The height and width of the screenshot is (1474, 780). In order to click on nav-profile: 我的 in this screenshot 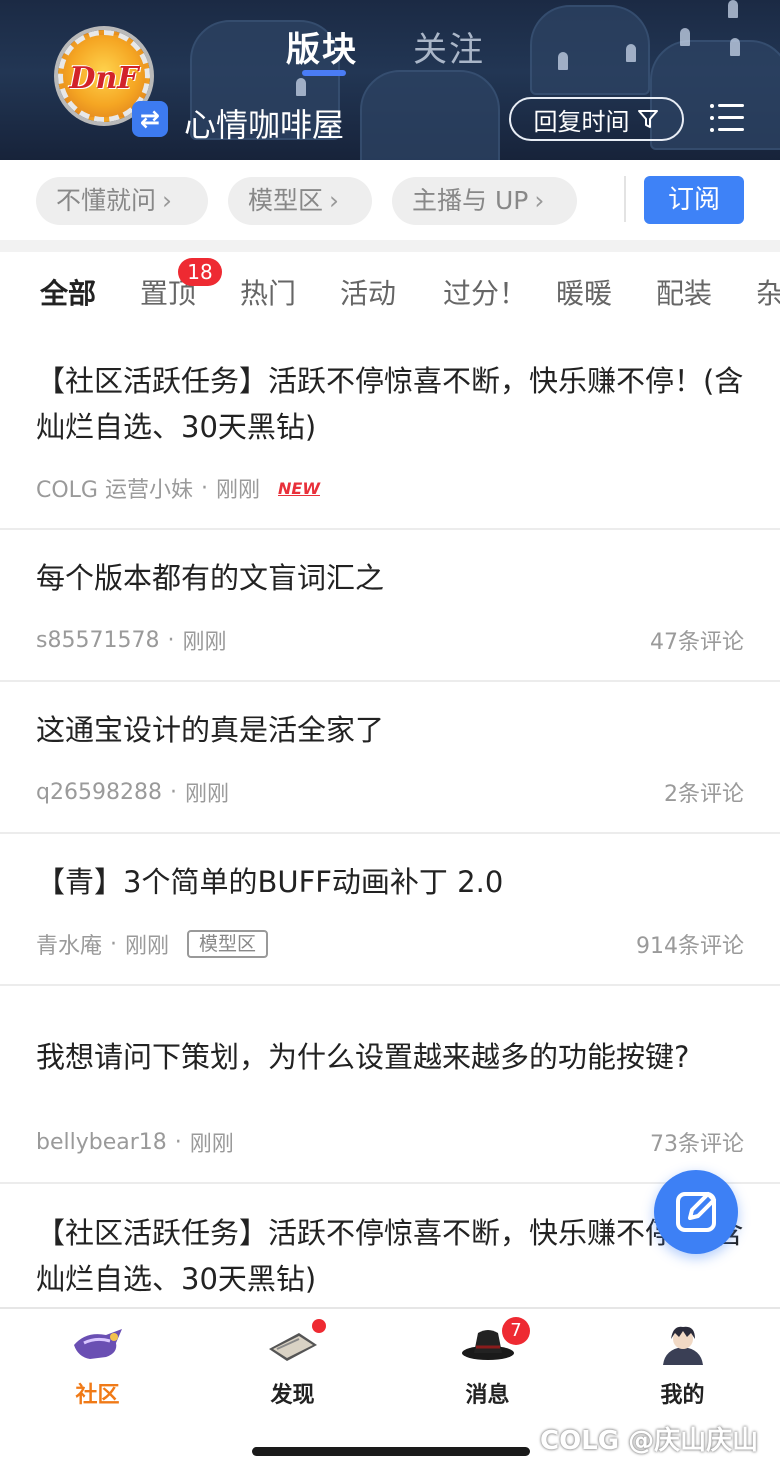, I will do `click(682, 1364)`.